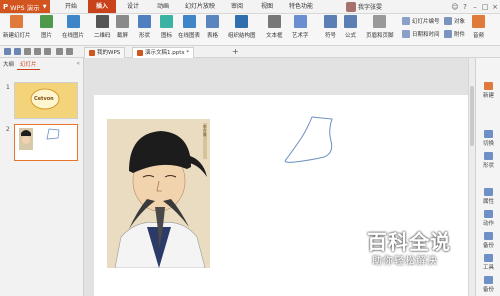 The height and width of the screenshot is (296, 500). What do you see at coordinates (455, 7) in the screenshot?
I see `skin-icon: ☺` at bounding box center [455, 7].